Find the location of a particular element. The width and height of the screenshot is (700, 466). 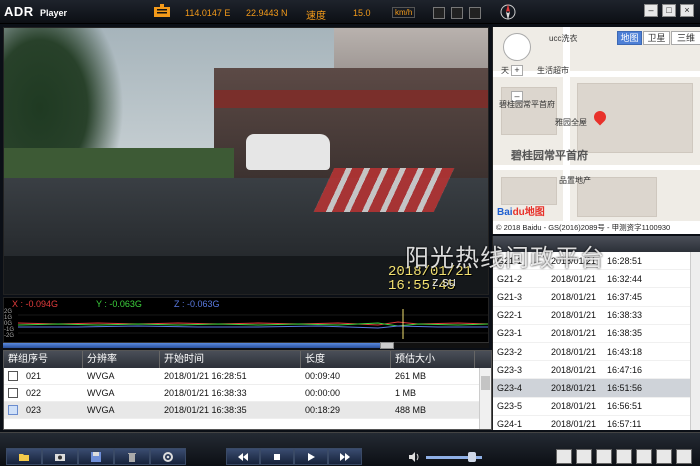

event-time: 16:56:51 is located at coordinates (625, 406).